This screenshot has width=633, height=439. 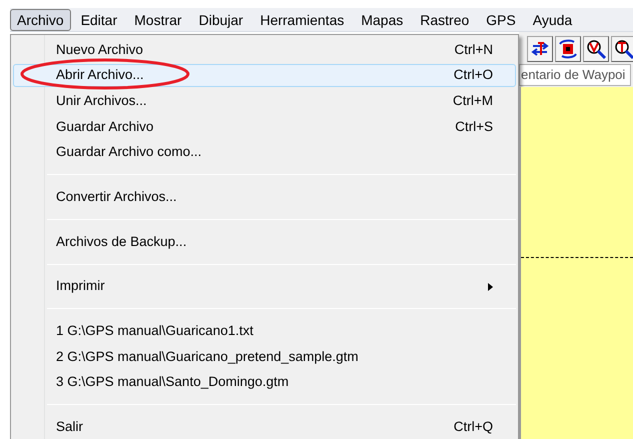 What do you see at coordinates (158, 19) in the screenshot?
I see `menu-bar-item: Mostrar` at bounding box center [158, 19].